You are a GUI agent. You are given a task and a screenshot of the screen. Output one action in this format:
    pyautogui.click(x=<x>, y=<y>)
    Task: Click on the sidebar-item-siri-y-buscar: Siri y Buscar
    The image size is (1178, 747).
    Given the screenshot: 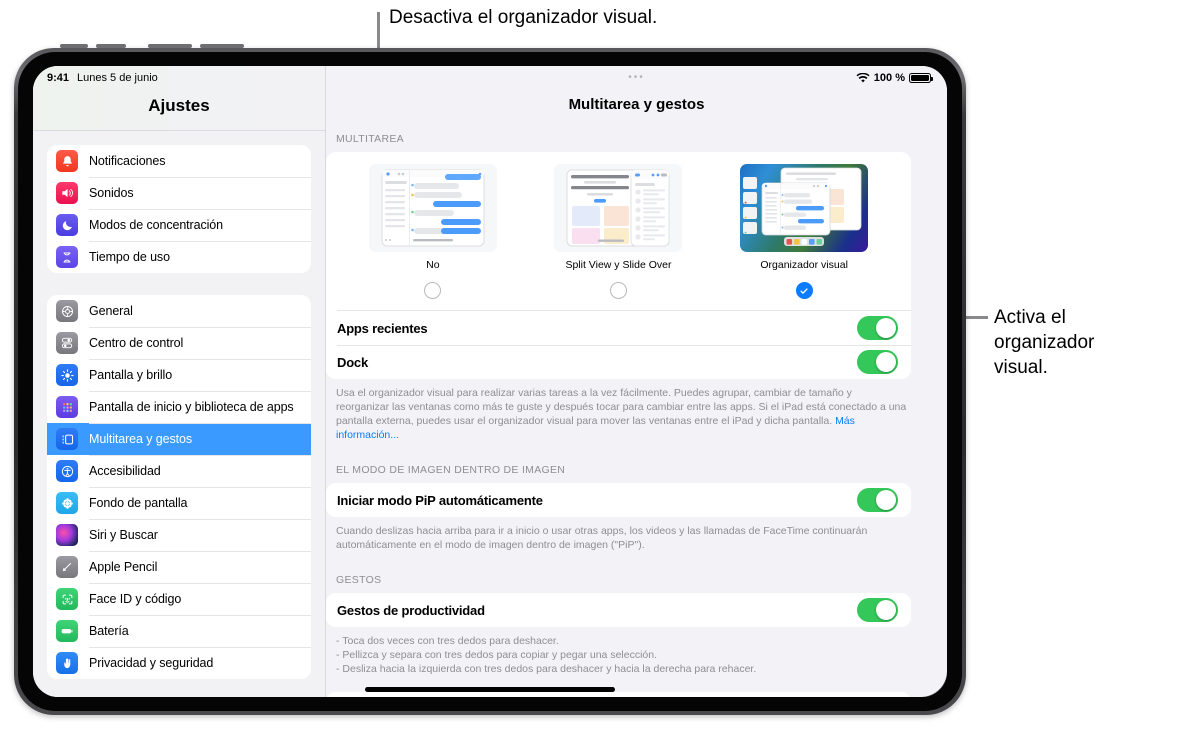 What is the action you would take?
    pyautogui.click(x=179, y=535)
    